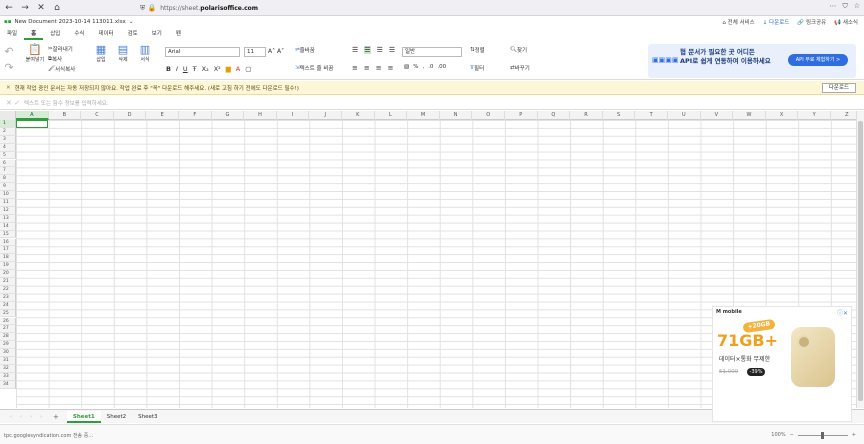 The height and width of the screenshot is (444, 864). I want to click on zoom-control: 100% − +, so click(813, 435).